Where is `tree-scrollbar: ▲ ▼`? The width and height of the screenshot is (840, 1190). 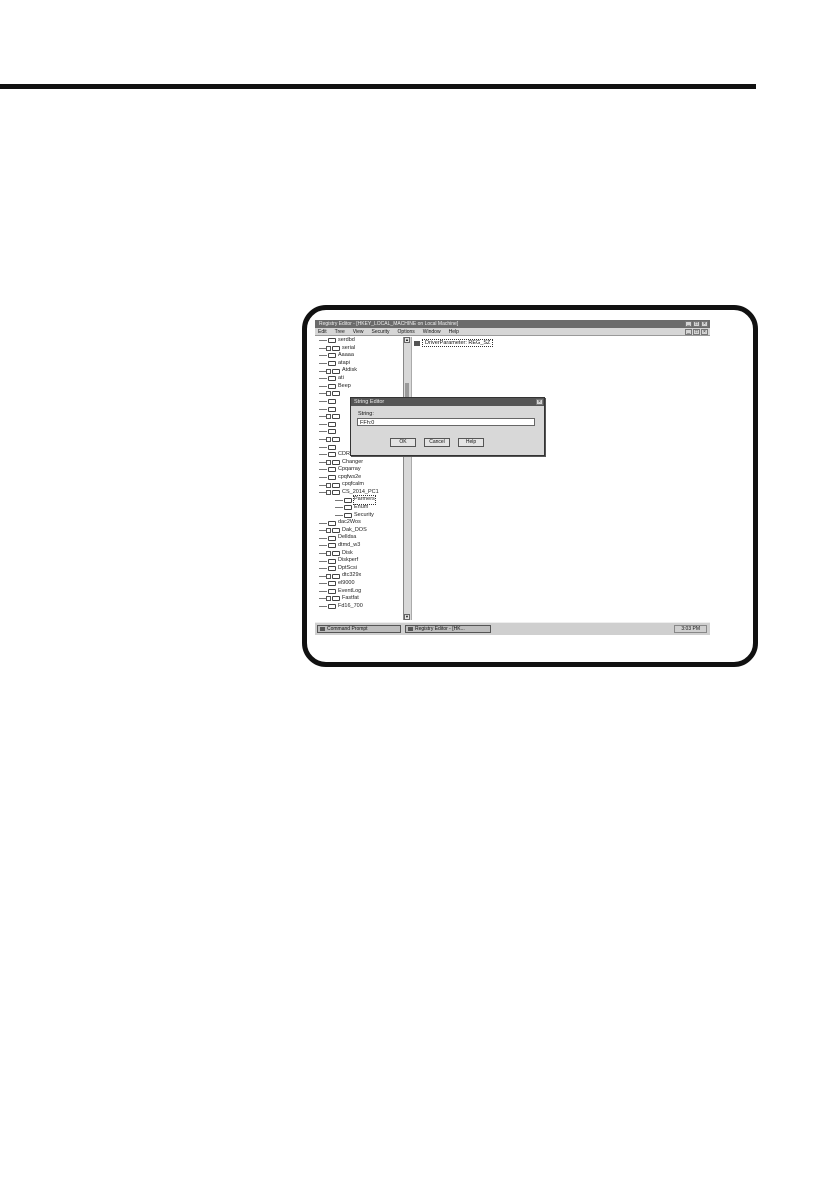
tree-scrollbar: ▲ ▼ is located at coordinates (407, 478).